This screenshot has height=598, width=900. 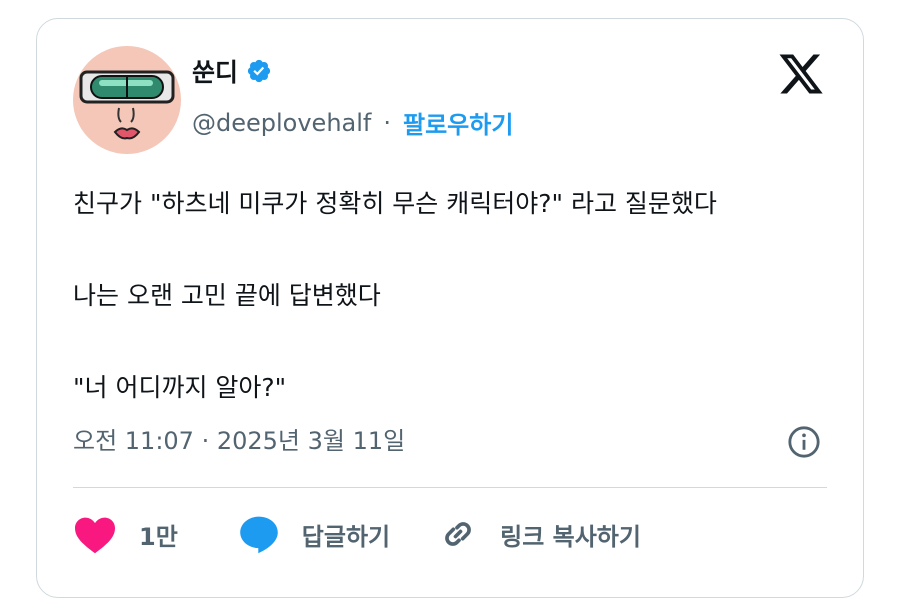 What do you see at coordinates (801, 74) in the screenshot?
I see `x-logo-icon` at bounding box center [801, 74].